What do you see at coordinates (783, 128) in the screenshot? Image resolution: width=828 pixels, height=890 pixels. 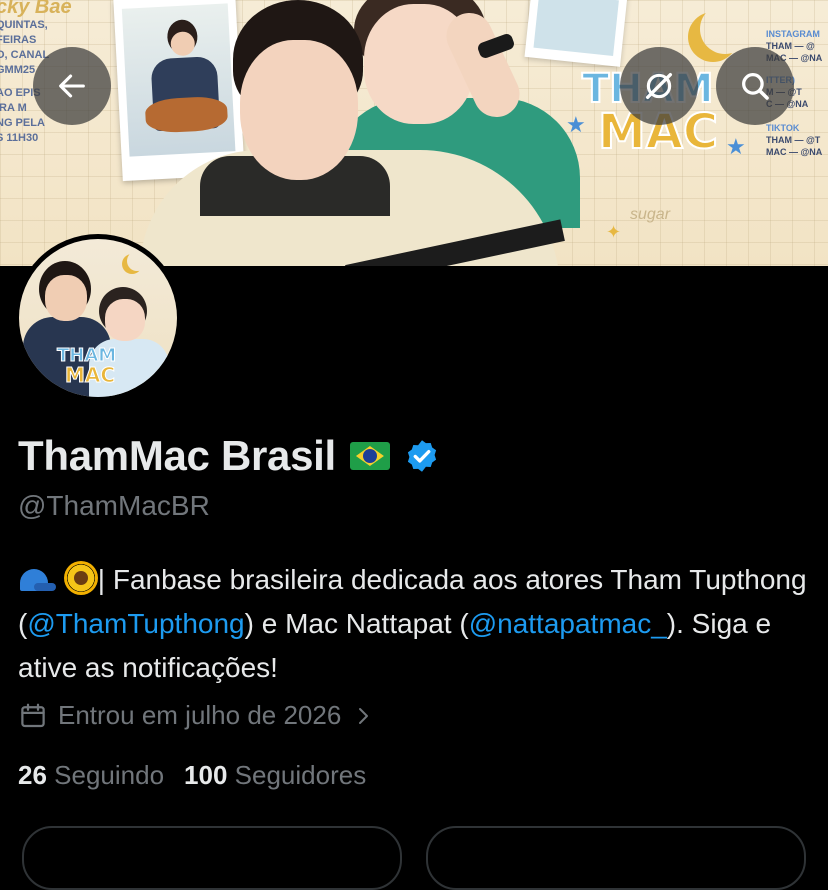 I see `social-heading: TIKTOK` at bounding box center [783, 128].